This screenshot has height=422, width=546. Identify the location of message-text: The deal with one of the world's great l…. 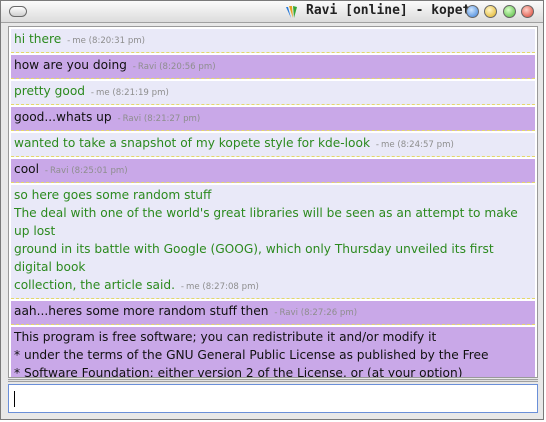
(266, 222).